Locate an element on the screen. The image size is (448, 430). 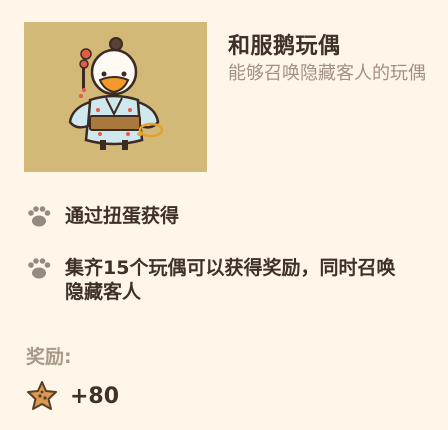
info-text: 集齐15个玩偶可以获得奖励，同时召唤隐藏客人 is located at coordinates (230, 280).